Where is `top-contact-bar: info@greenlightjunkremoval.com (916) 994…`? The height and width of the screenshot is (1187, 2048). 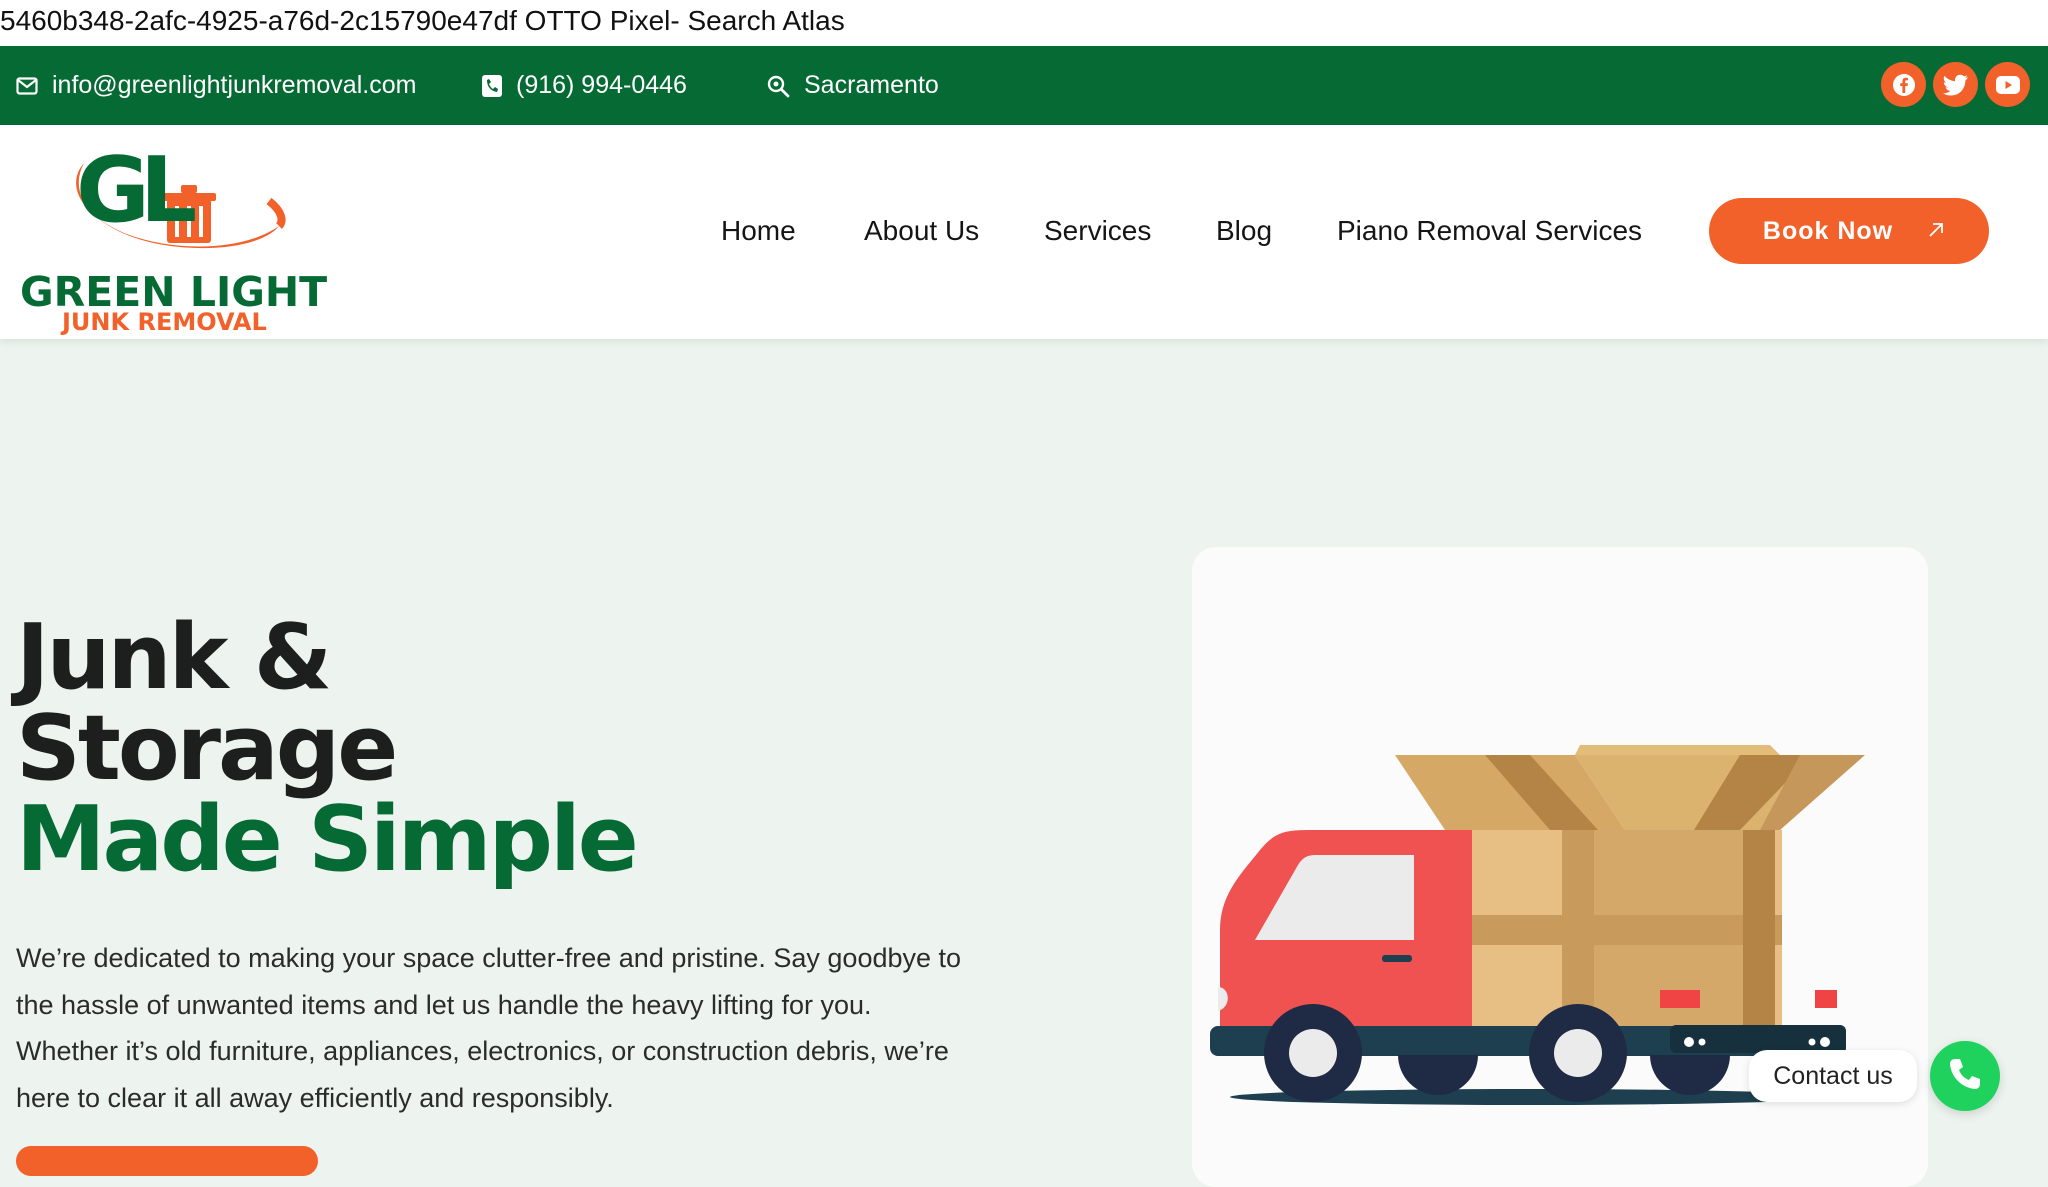 top-contact-bar: info@greenlightjunkremoval.com (916) 994… is located at coordinates (1024, 85).